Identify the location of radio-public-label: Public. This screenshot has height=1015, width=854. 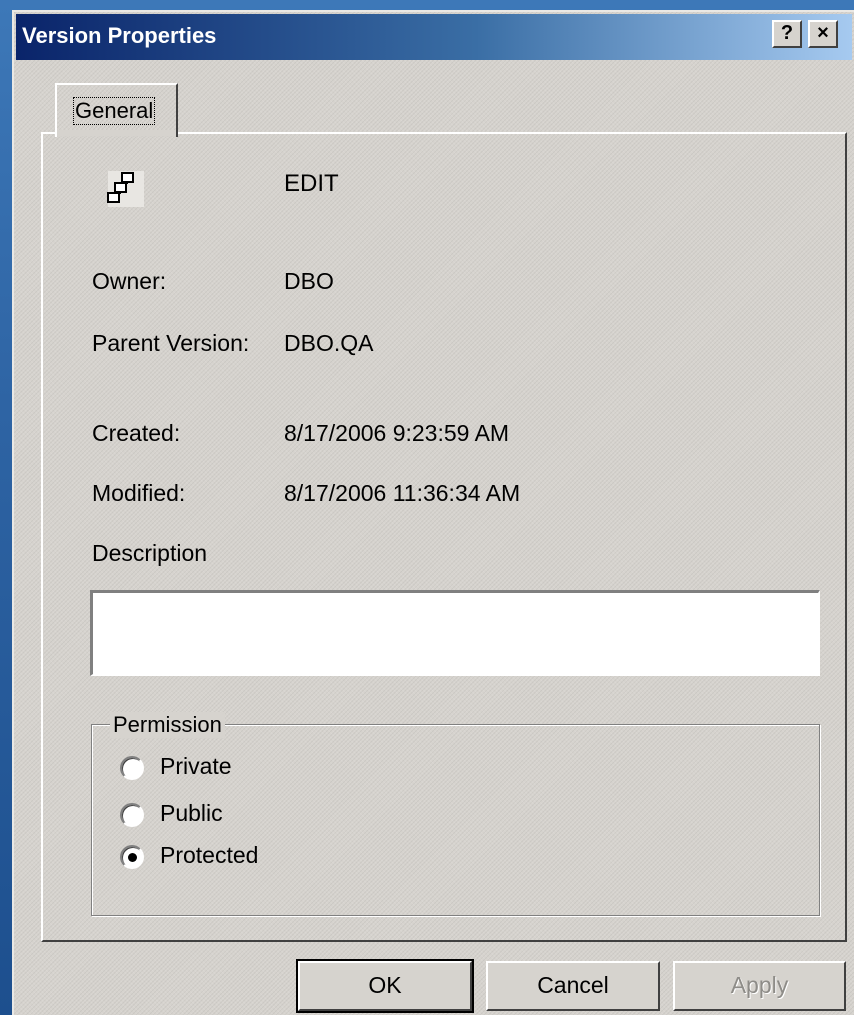
(191, 813).